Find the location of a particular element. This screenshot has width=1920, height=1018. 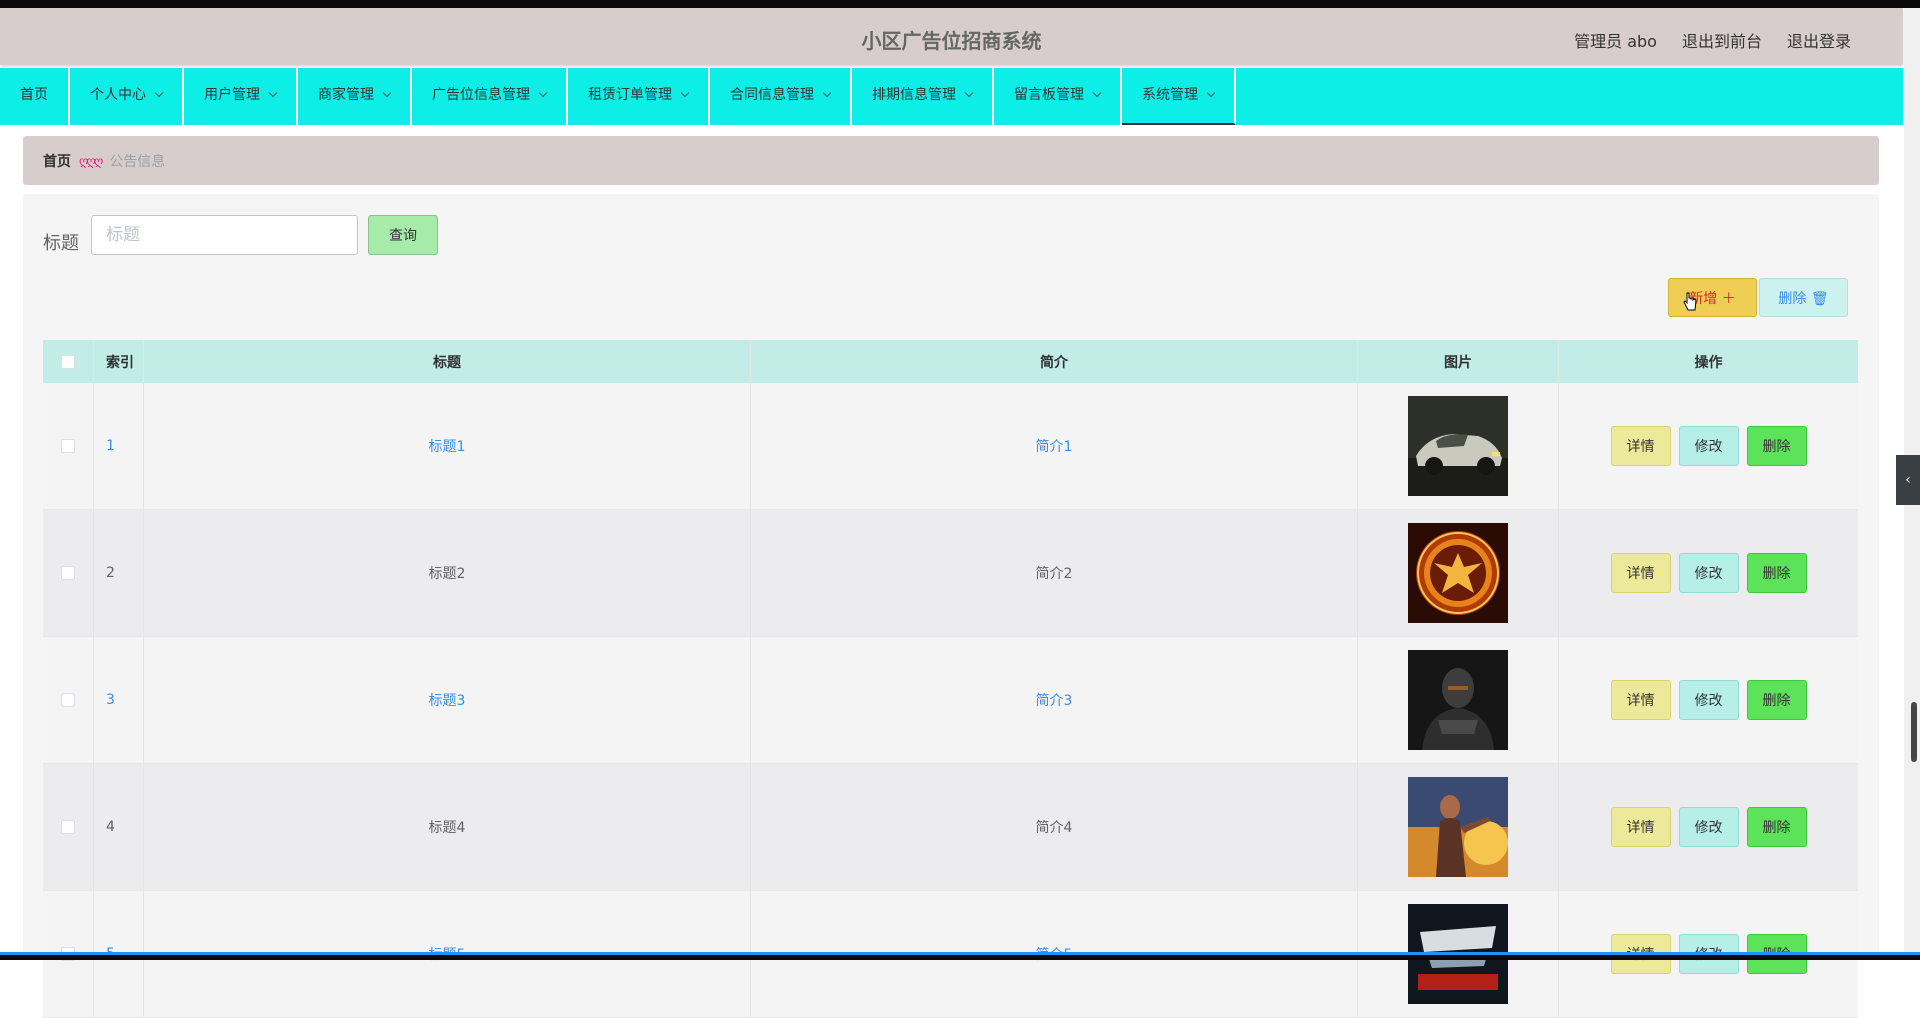

nav-item-system-management: 系统管理 is located at coordinates (1179, 96).